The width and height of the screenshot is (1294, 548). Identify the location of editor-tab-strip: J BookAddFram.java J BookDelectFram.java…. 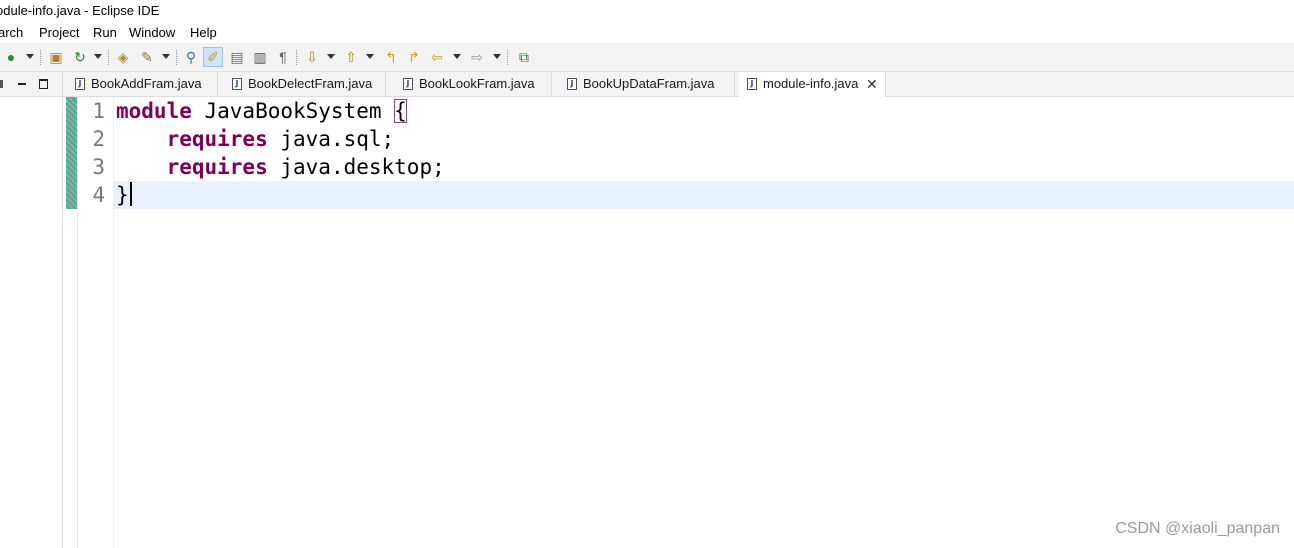
(678, 84).